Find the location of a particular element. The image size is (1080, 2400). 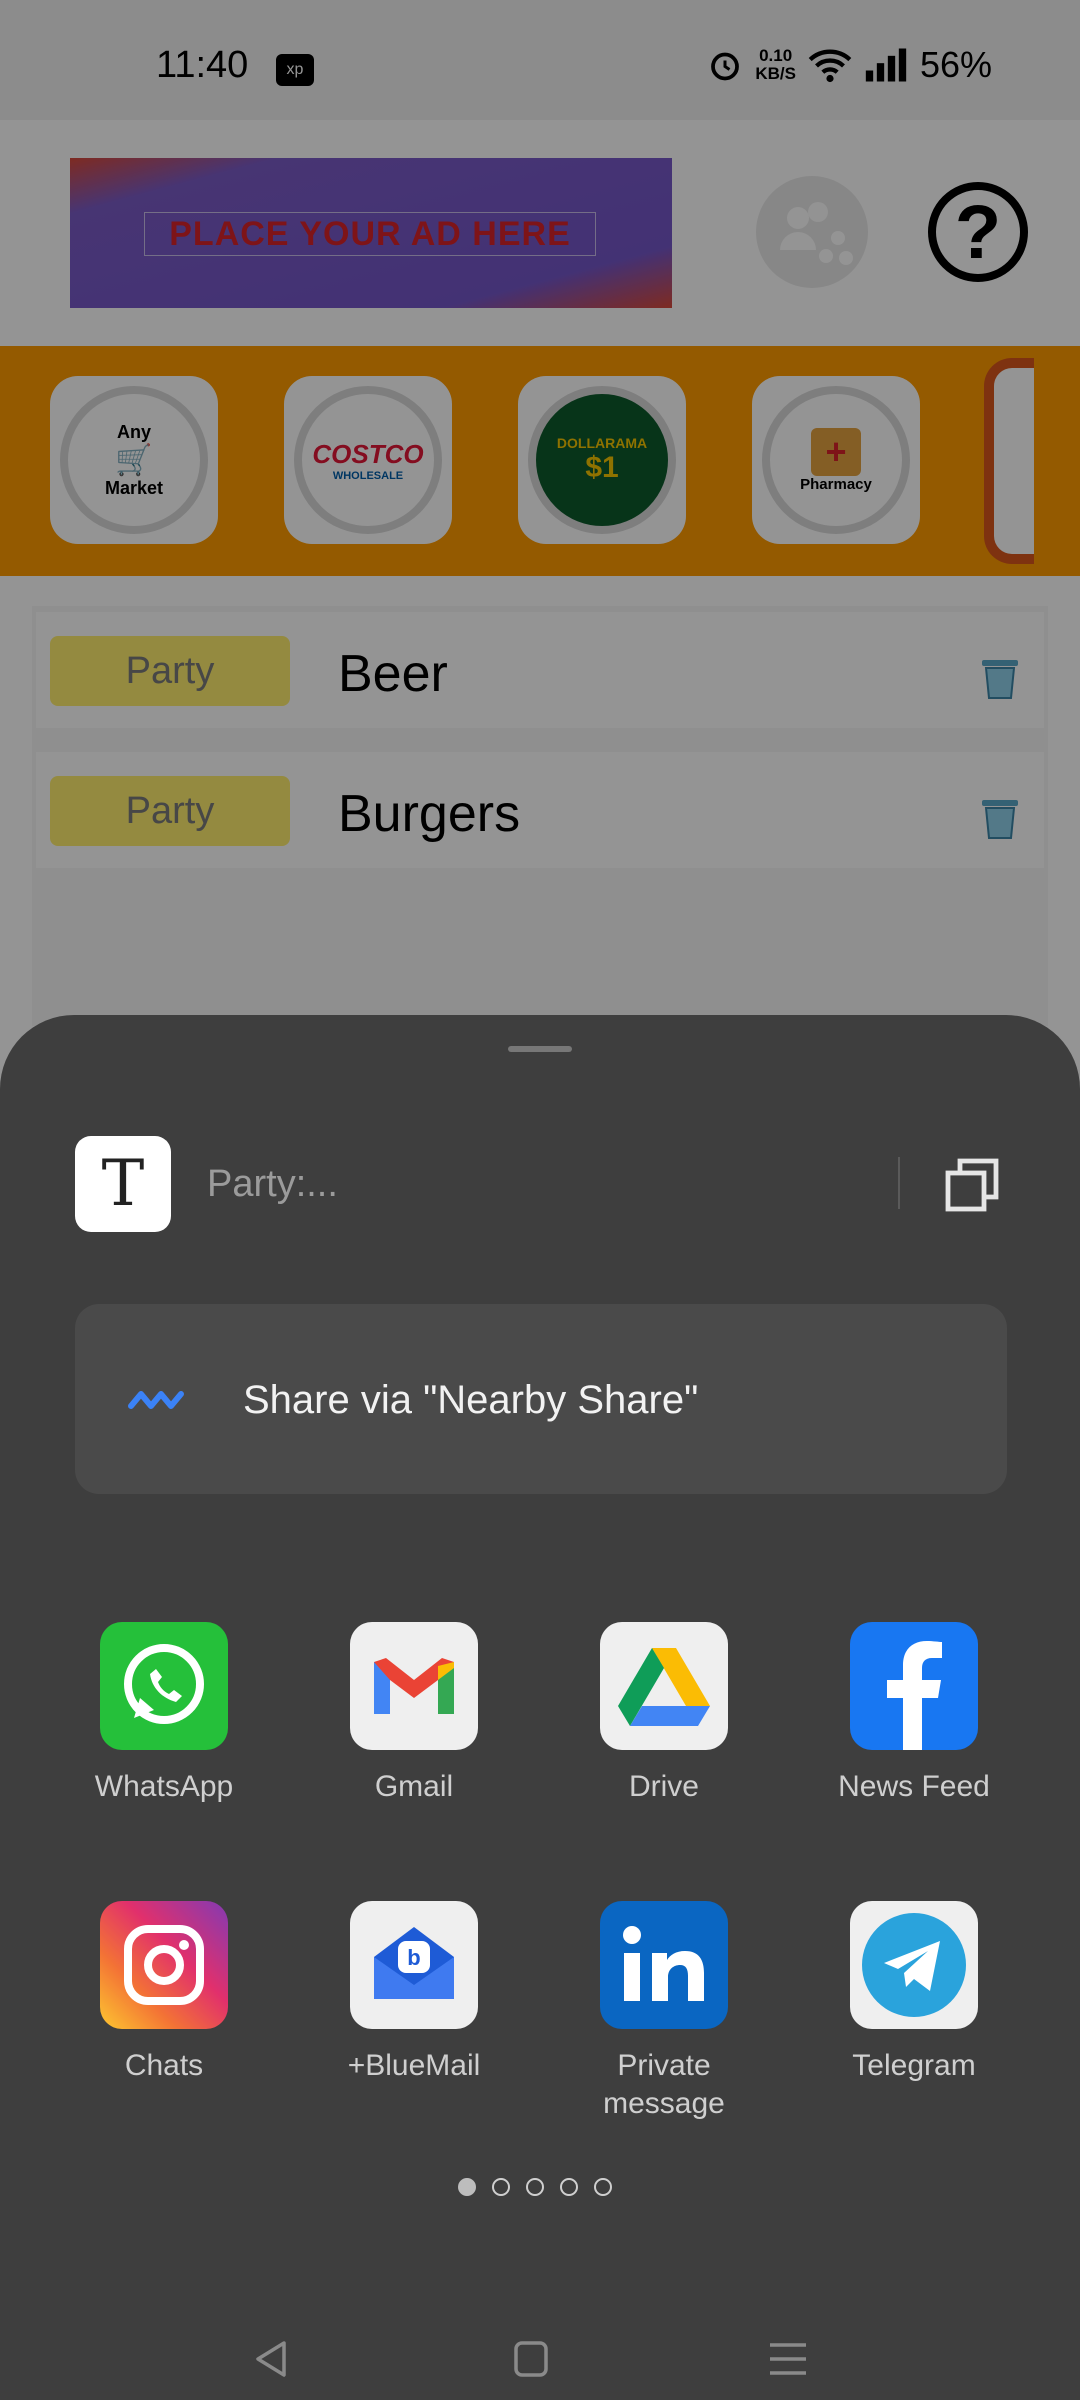

share-target-gmail: Gmail is located at coordinates (414, 1714).